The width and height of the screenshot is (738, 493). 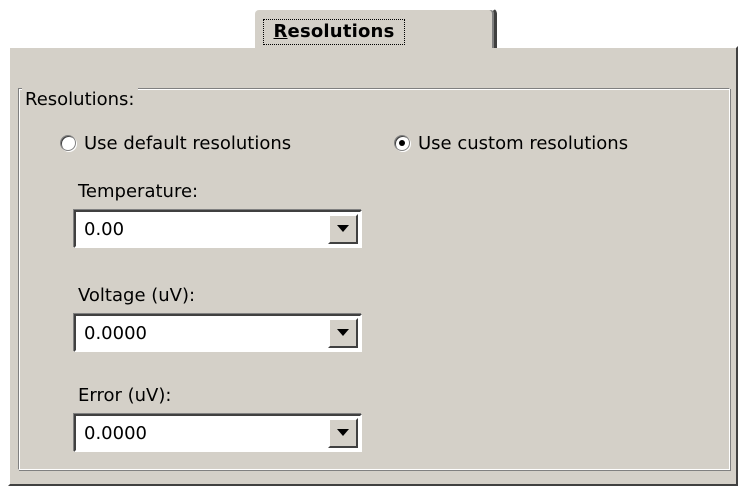 I want to click on radio-checked-icon, so click(x=402, y=143).